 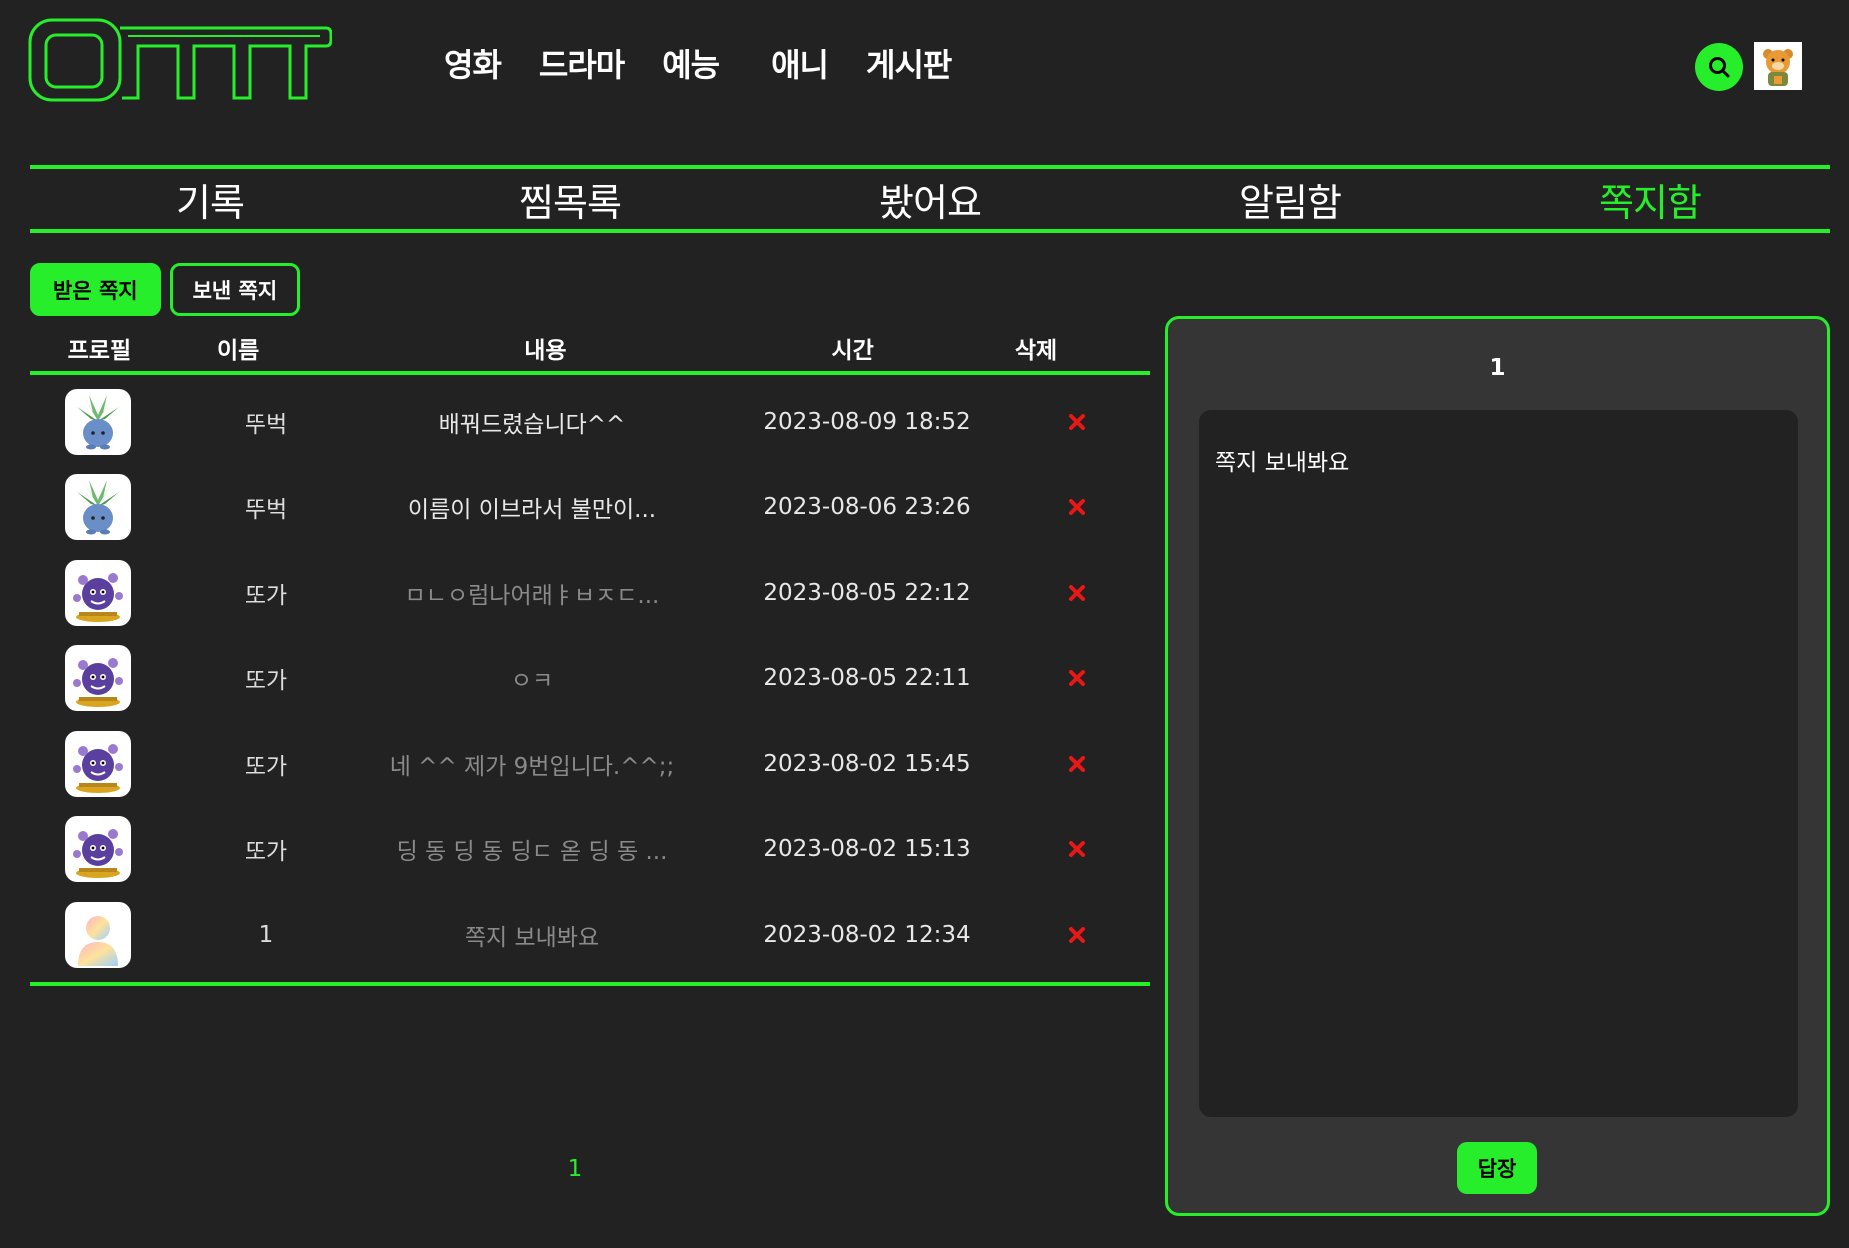 What do you see at coordinates (1650, 199) in the screenshot?
I see `tab-messages: 쪽지함` at bounding box center [1650, 199].